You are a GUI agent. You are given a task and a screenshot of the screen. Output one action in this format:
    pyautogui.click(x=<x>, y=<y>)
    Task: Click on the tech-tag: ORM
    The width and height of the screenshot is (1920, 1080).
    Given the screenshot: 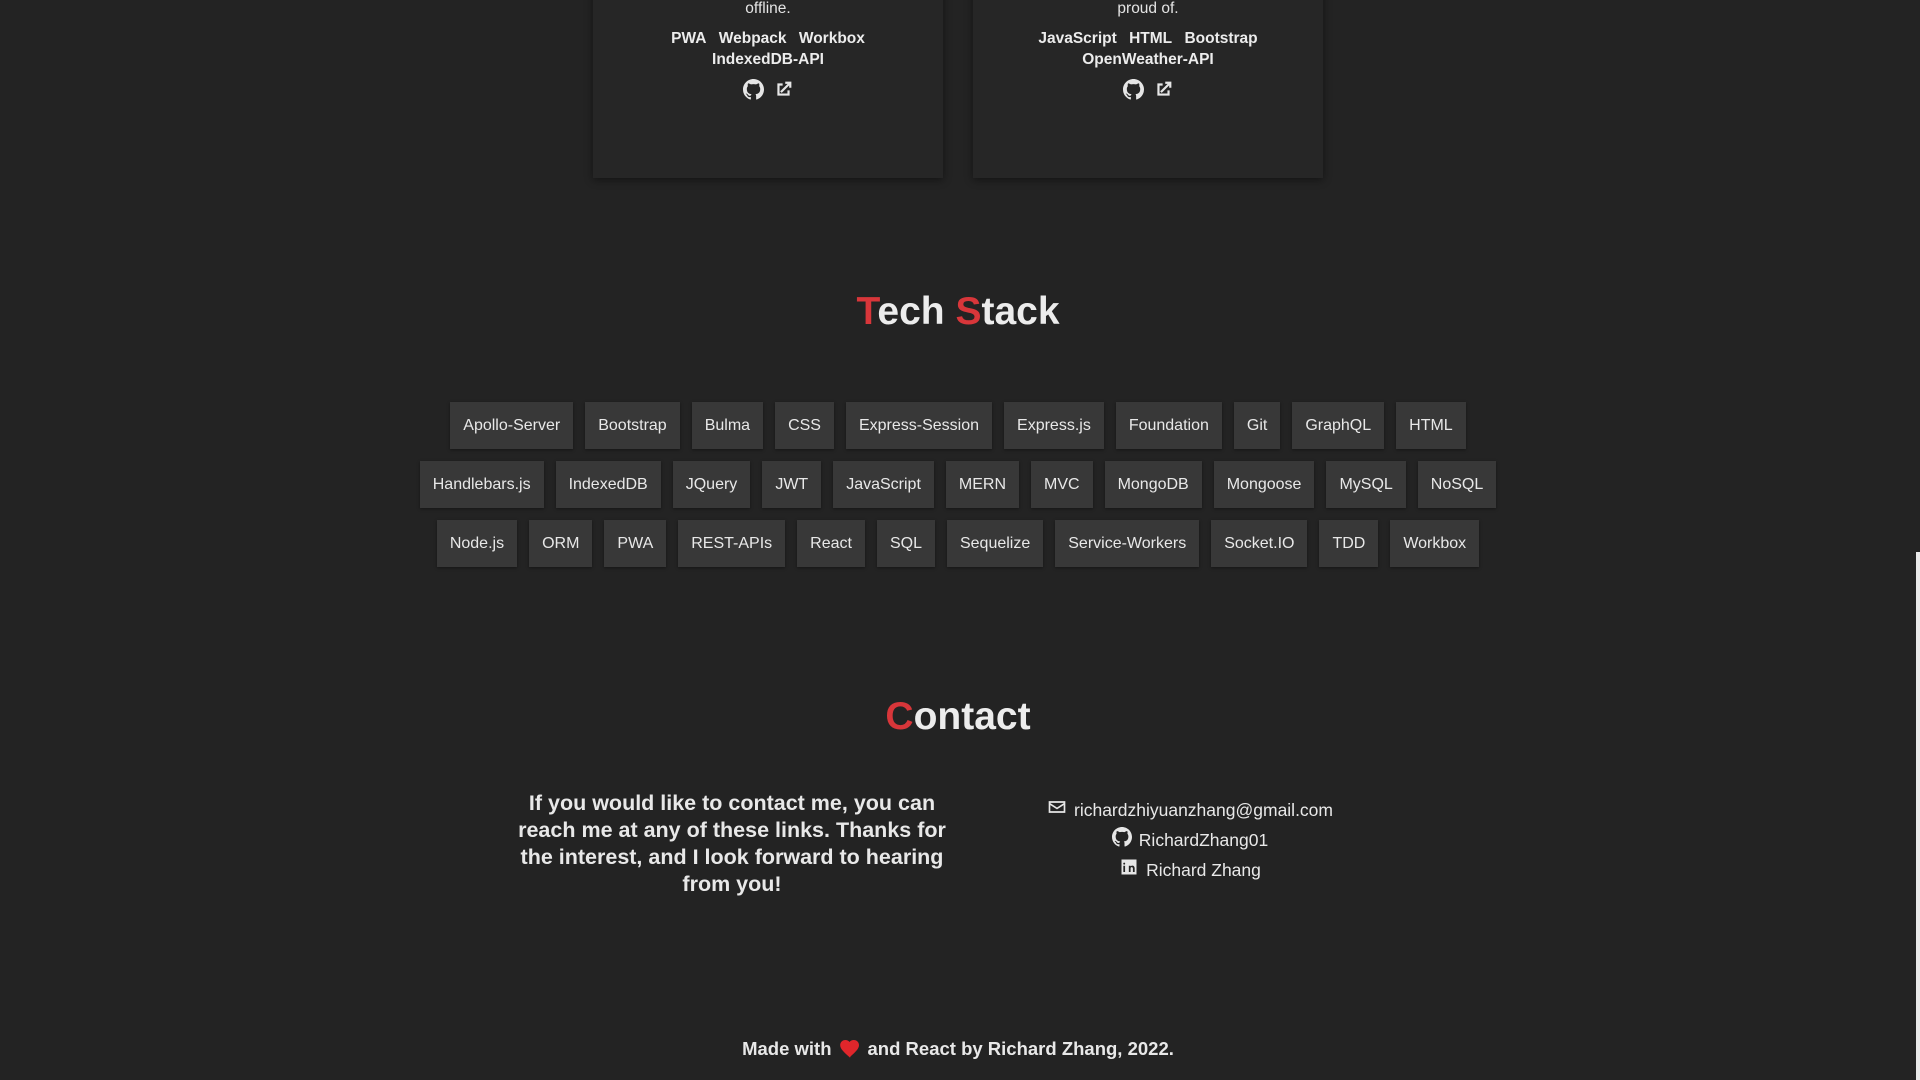 What is the action you would take?
    pyautogui.click(x=561, y=543)
    